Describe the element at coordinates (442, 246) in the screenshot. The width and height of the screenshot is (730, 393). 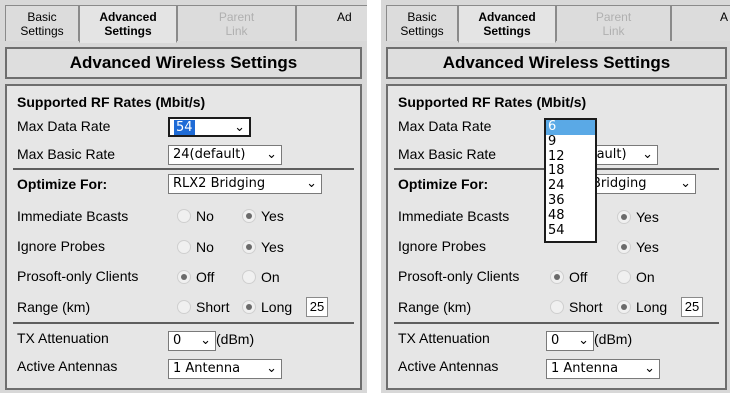
I see `ignore-probes-label: Ignore Probes` at that location.